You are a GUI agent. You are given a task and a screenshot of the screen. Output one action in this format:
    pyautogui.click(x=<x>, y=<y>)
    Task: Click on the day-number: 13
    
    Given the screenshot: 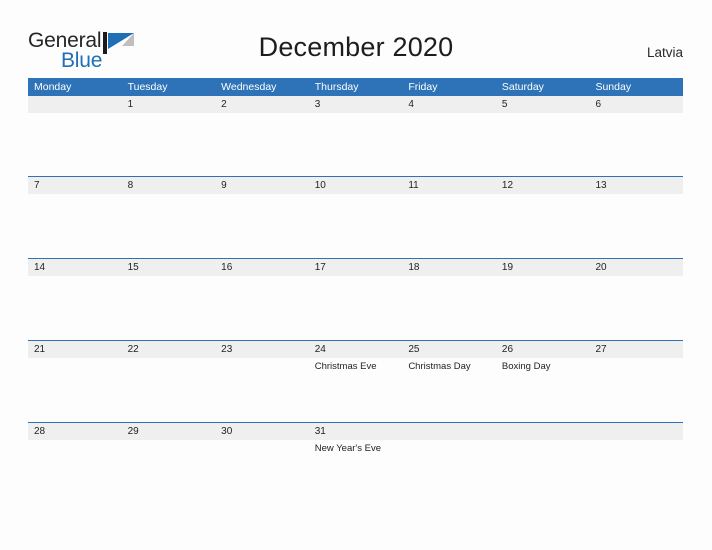 What is the action you would take?
    pyautogui.click(x=636, y=185)
    